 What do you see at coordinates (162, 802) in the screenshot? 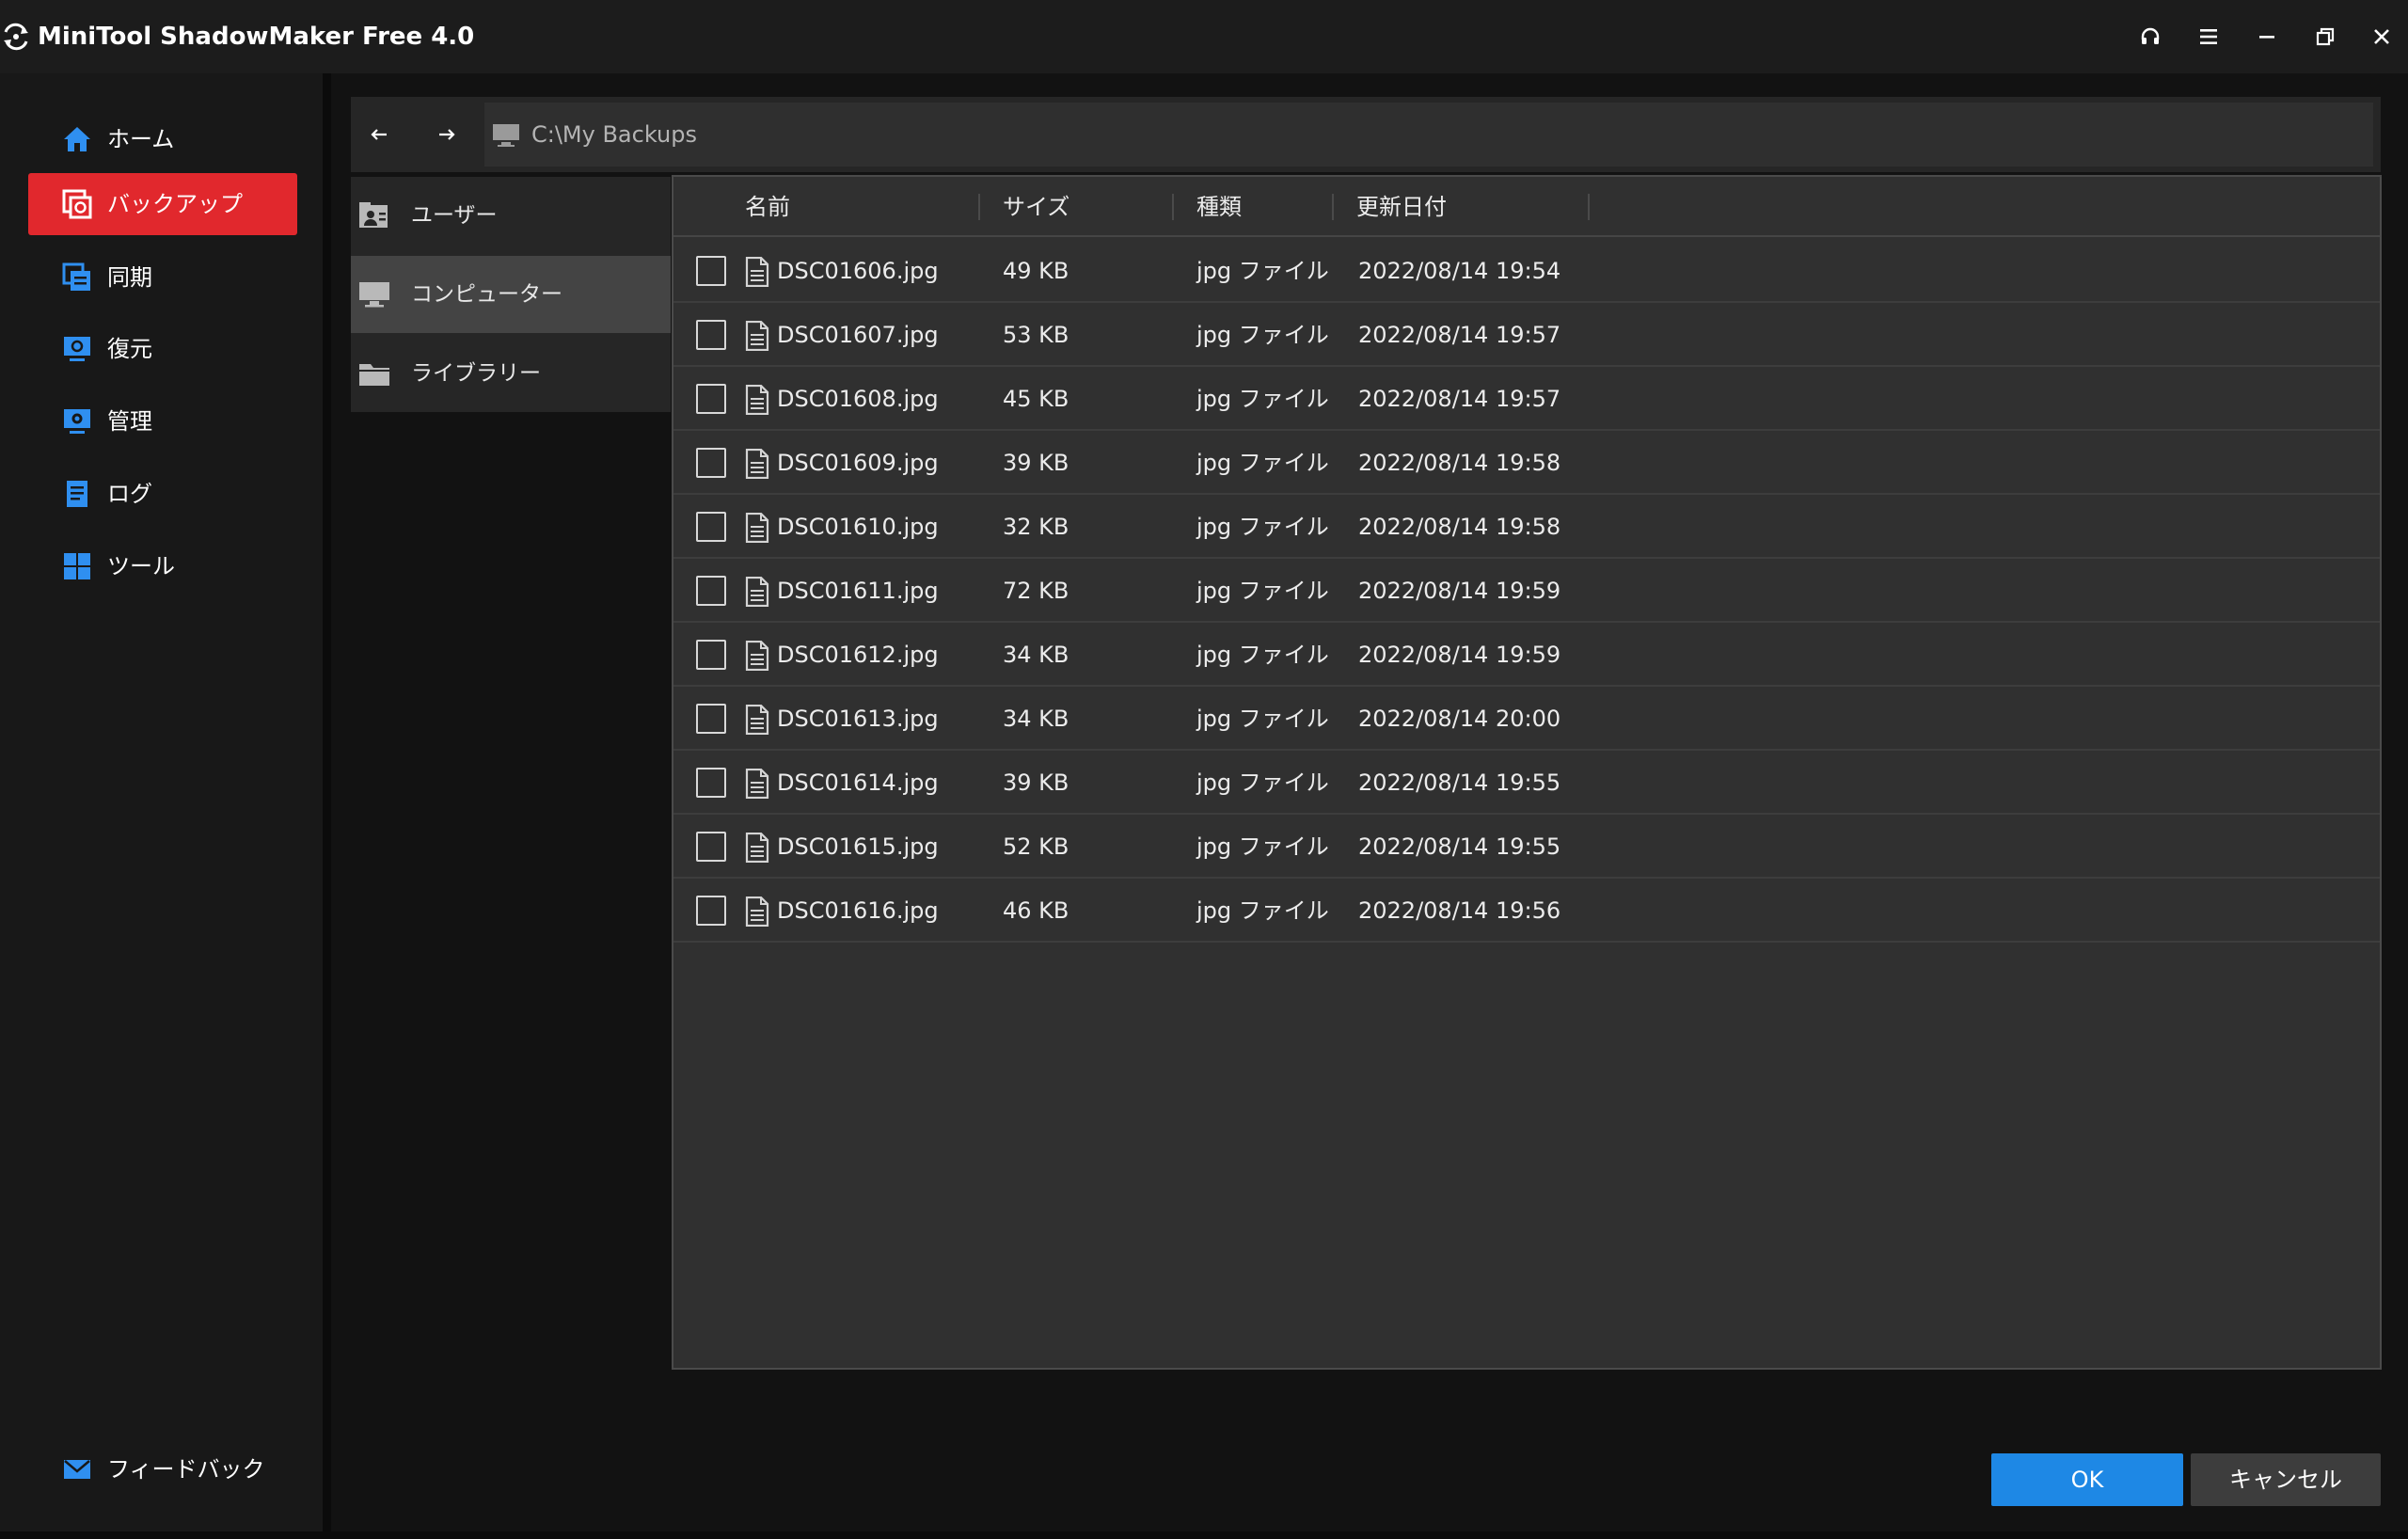
I see `sidebar: ホーム バックアップ 同期 復元 管理 ログ ツール フィードバック` at bounding box center [162, 802].